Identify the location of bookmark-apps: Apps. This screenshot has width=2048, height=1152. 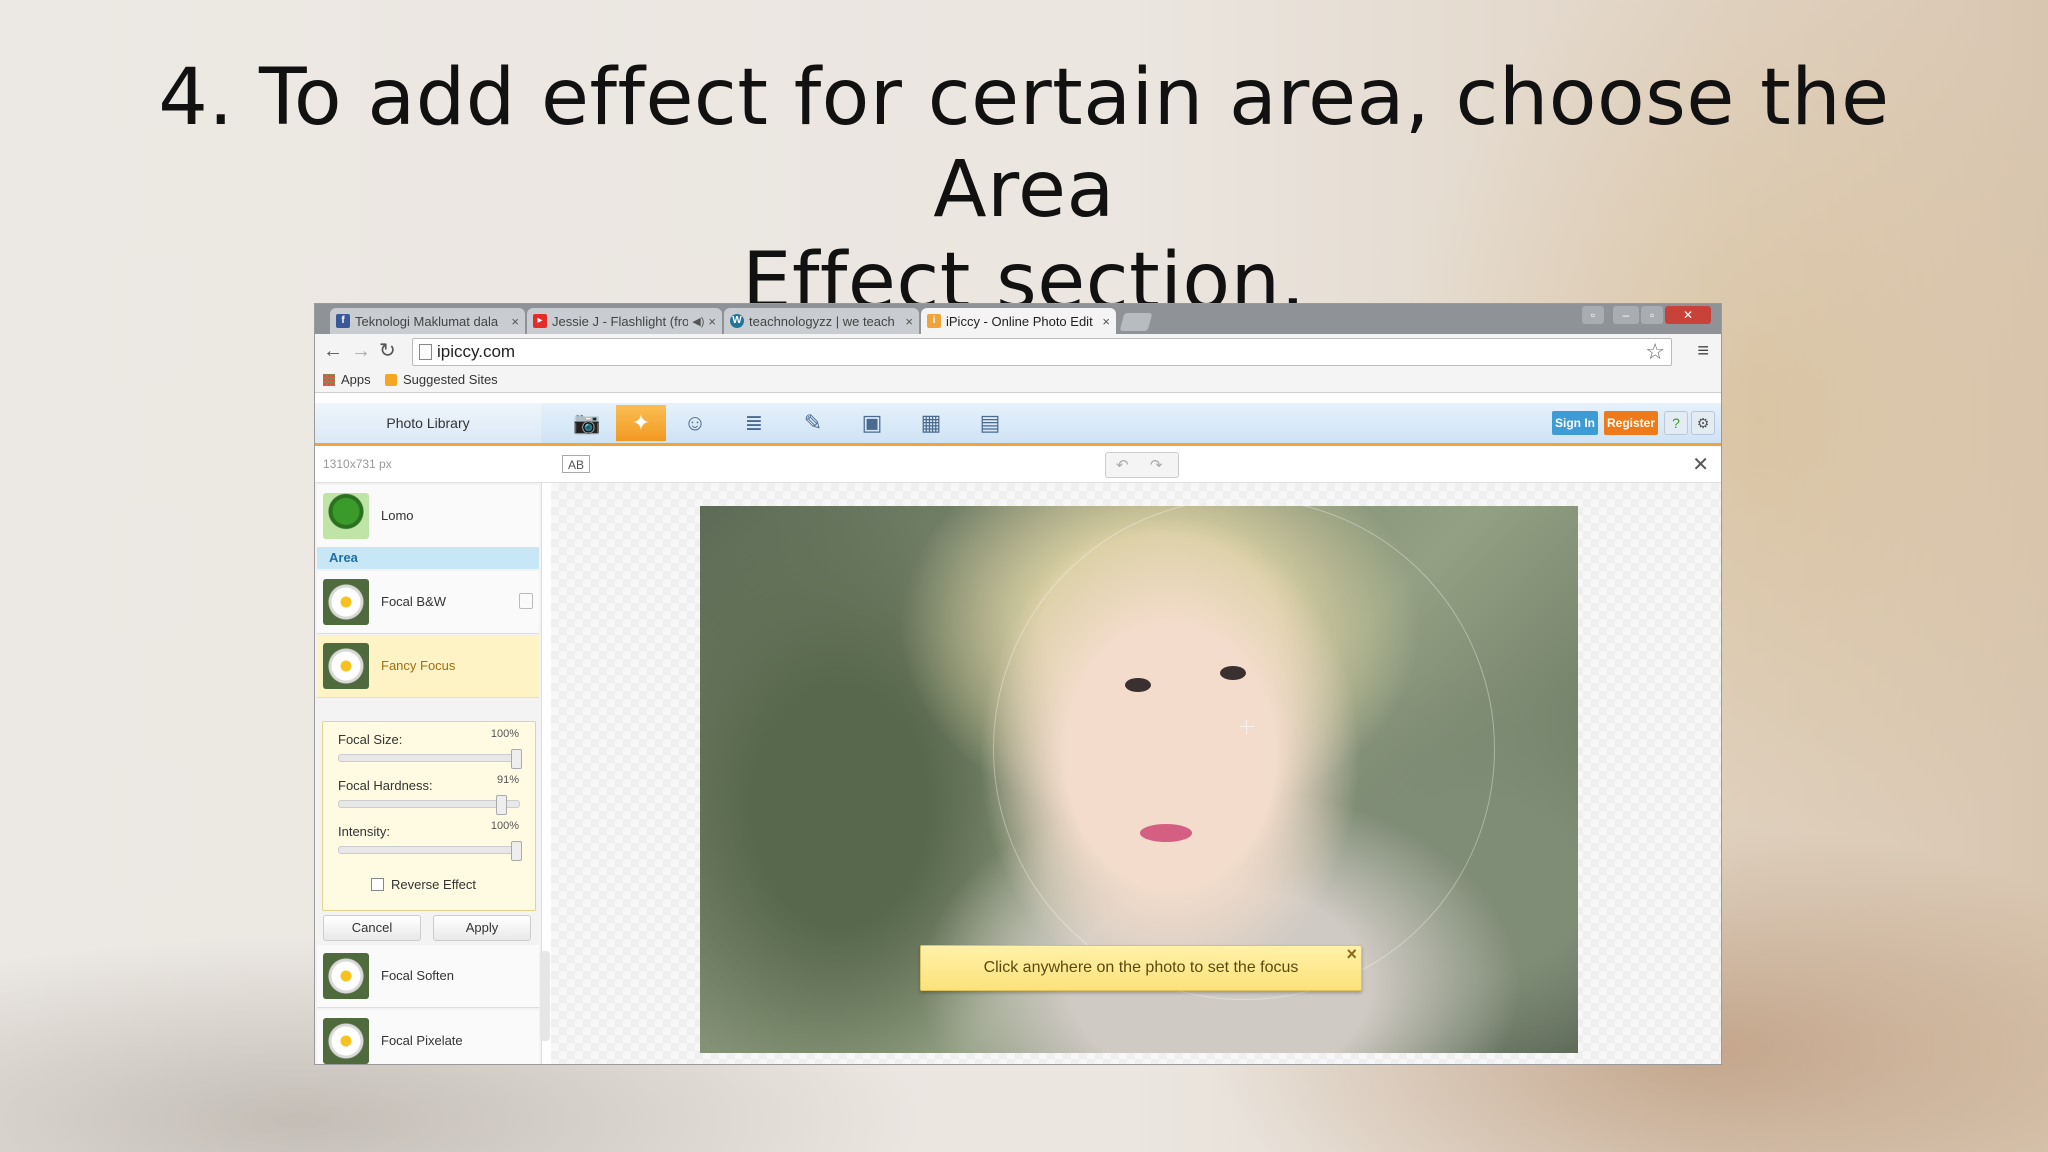
(347, 379).